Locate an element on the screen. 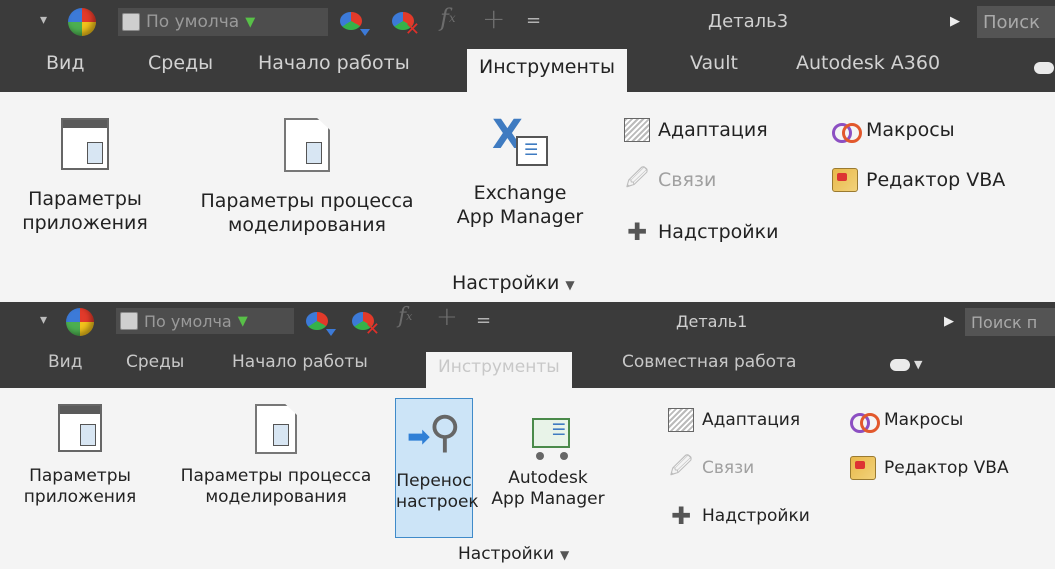  add-ins-label: Надстройки is located at coordinates (756, 516).